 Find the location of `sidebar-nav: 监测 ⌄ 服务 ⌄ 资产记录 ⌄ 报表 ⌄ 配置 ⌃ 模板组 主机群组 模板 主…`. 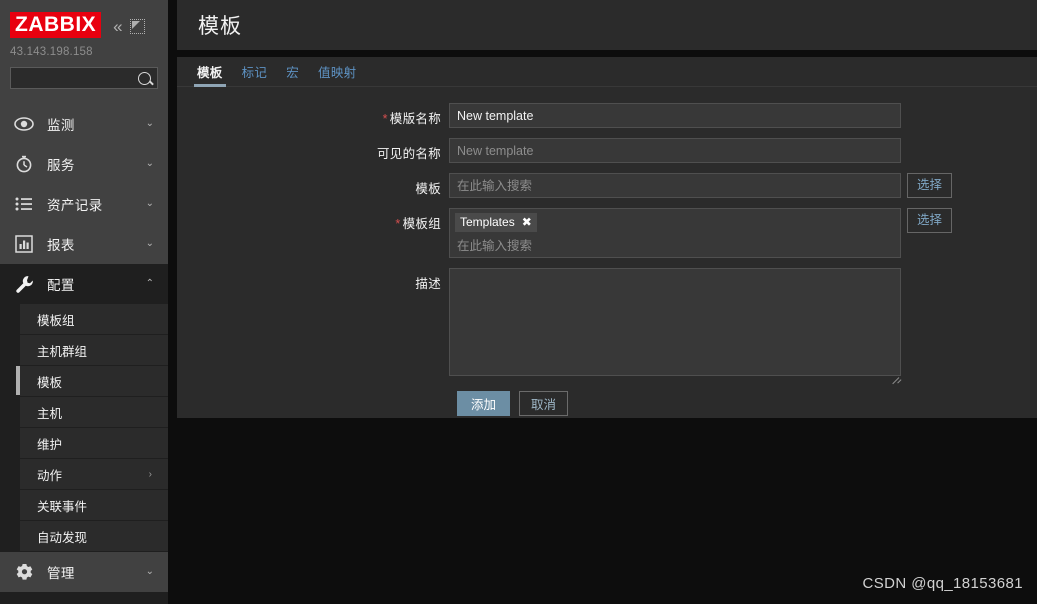

sidebar-nav: 监测 ⌄ 服务 ⌄ 资产记录 ⌄ 报表 ⌄ 配置 ⌃ 模板组 主机群组 模板 主… is located at coordinates (84, 348).